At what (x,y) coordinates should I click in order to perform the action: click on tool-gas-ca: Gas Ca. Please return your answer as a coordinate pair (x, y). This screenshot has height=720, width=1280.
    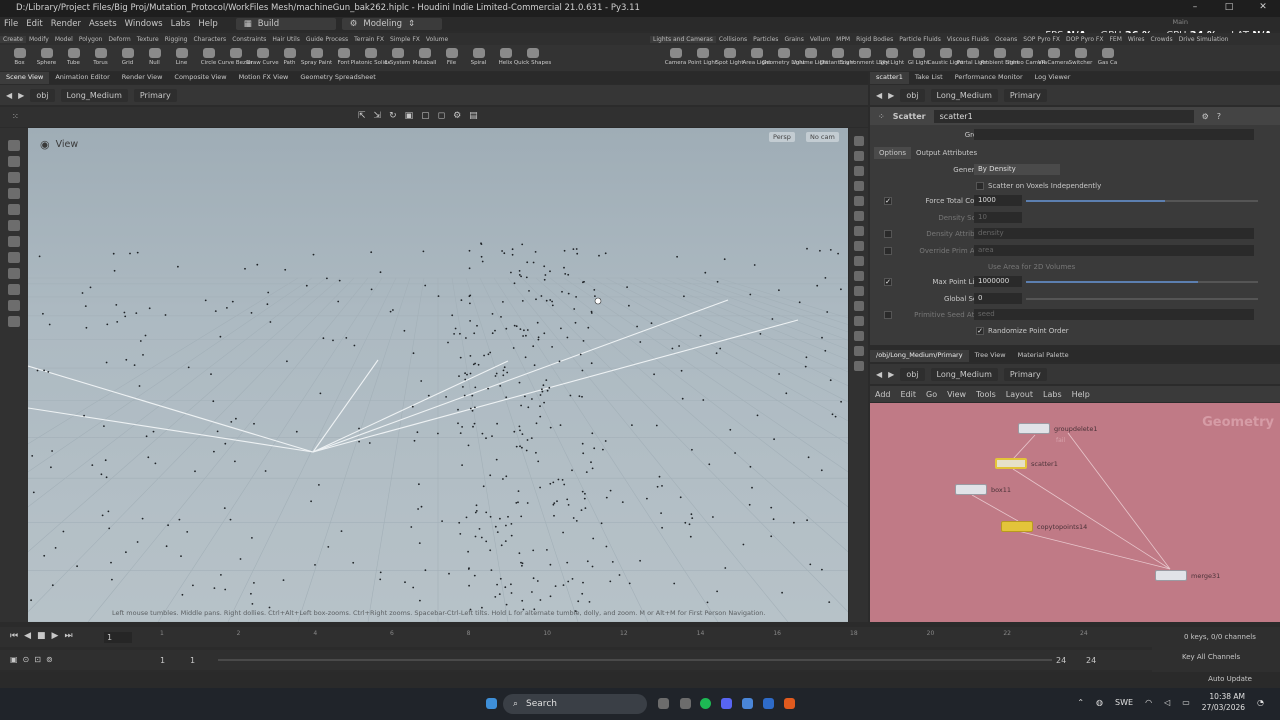
    Looking at the image, I should click on (1107, 58).